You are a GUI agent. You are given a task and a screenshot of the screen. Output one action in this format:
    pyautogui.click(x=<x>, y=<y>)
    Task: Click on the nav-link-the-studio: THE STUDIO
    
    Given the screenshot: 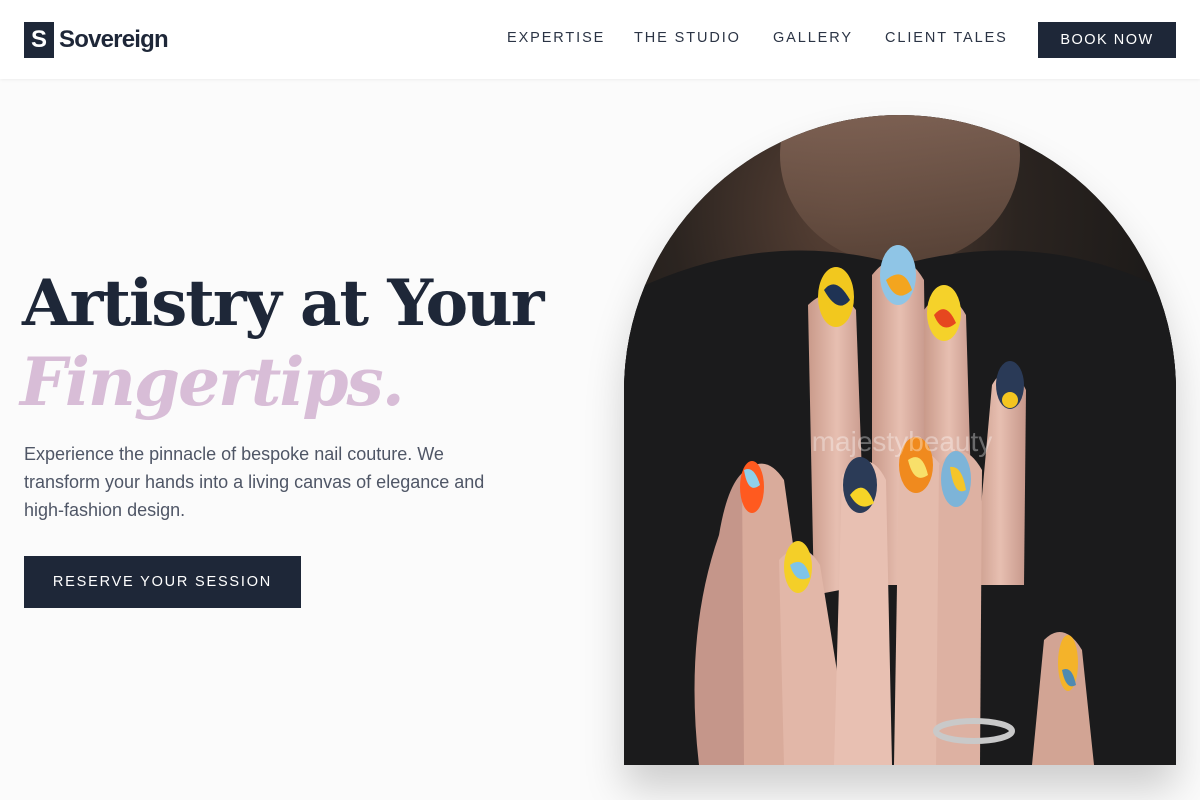 What is the action you would take?
    pyautogui.click(x=687, y=38)
    